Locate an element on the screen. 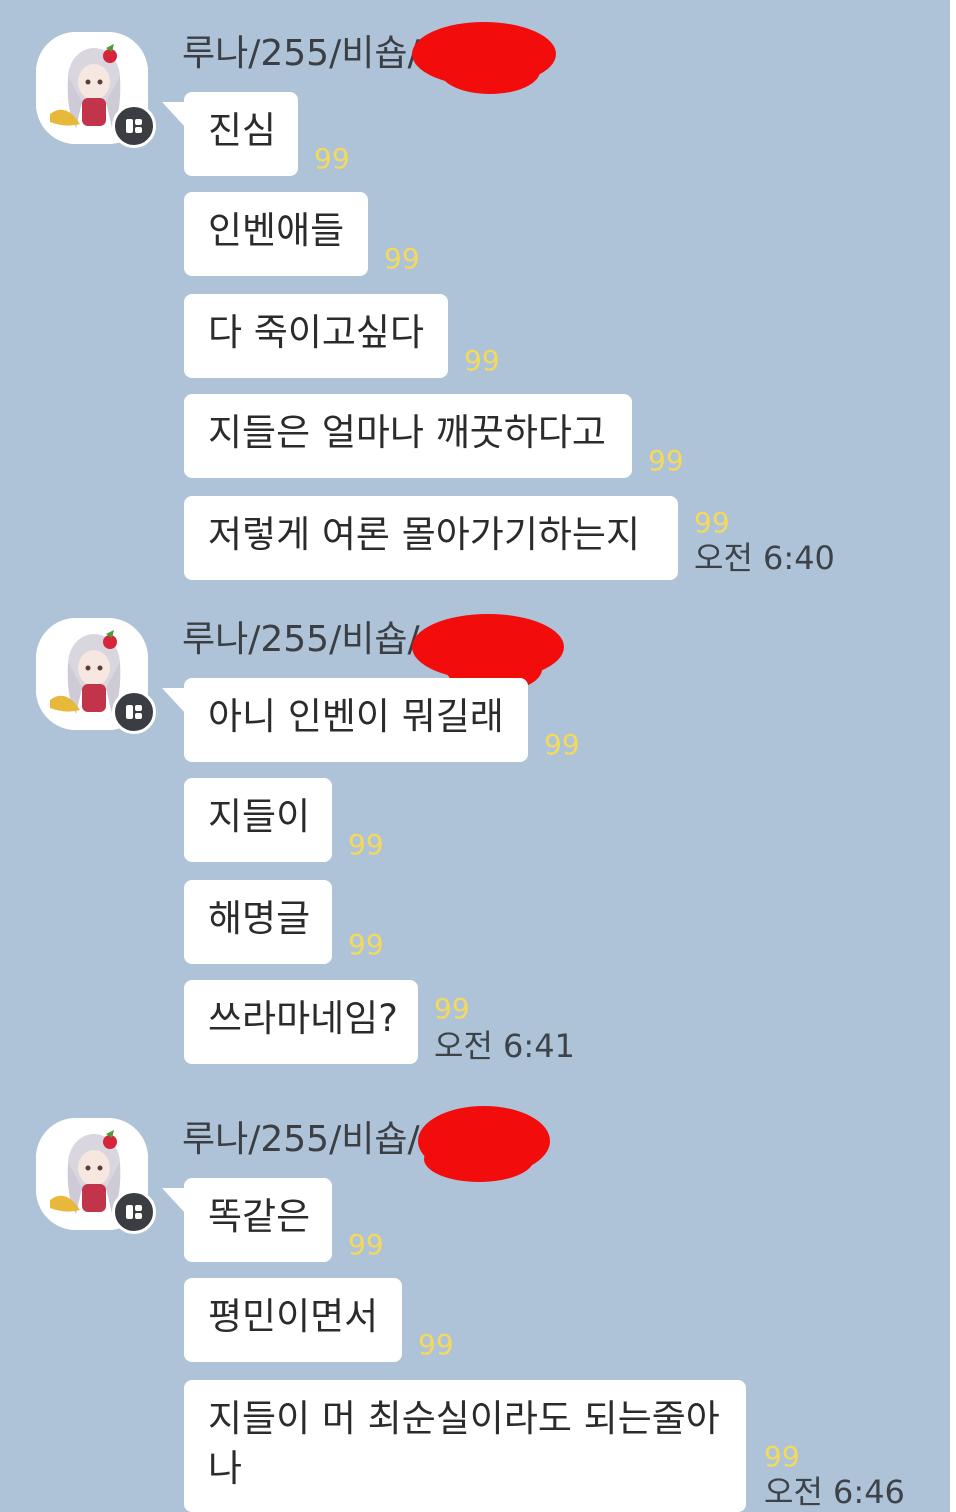  message-bubble: 인벤애들 is located at coordinates (276, 234).